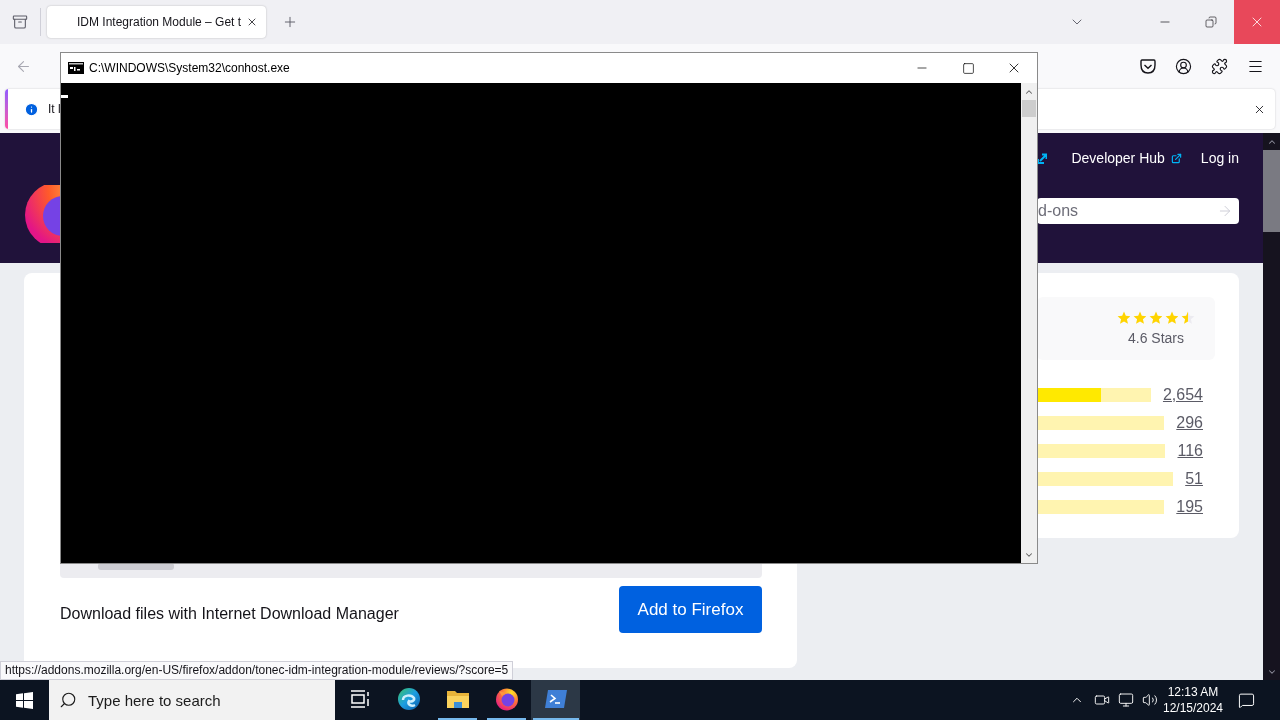  What do you see at coordinates (359, 699) in the screenshot?
I see `task-view-icon` at bounding box center [359, 699].